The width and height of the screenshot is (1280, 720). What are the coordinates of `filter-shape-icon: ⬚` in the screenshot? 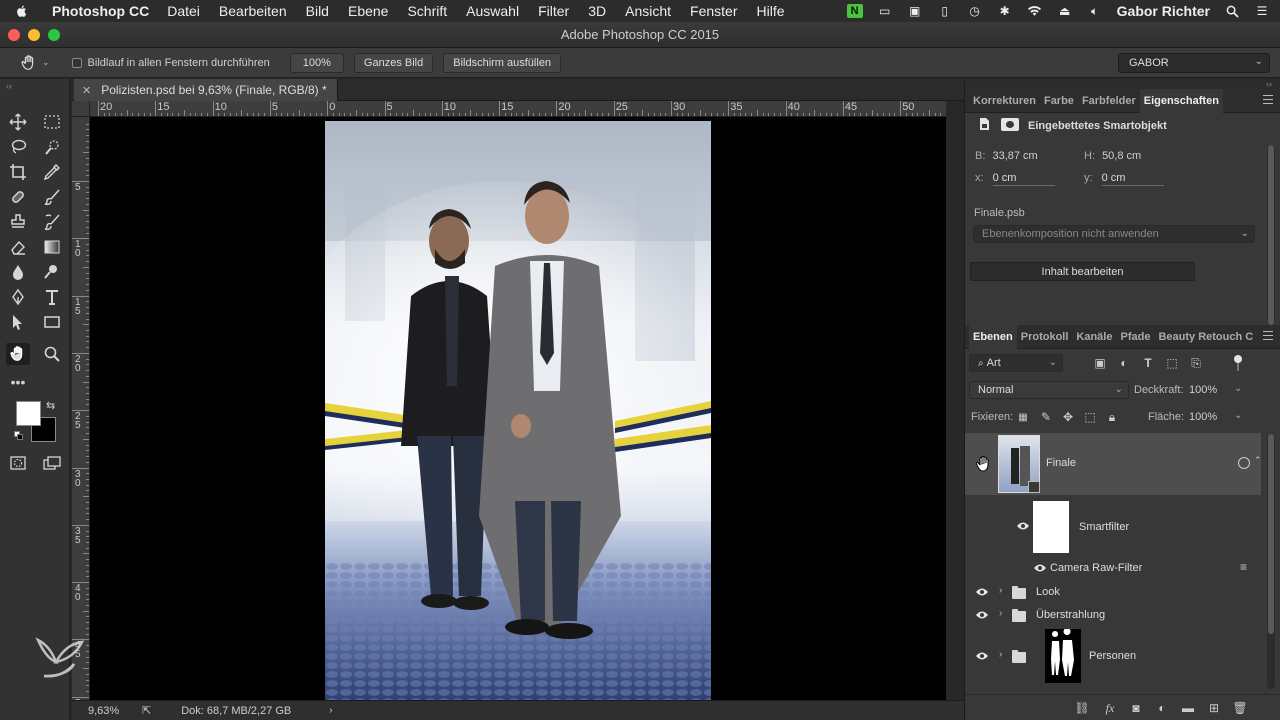 It's located at (1172, 363).